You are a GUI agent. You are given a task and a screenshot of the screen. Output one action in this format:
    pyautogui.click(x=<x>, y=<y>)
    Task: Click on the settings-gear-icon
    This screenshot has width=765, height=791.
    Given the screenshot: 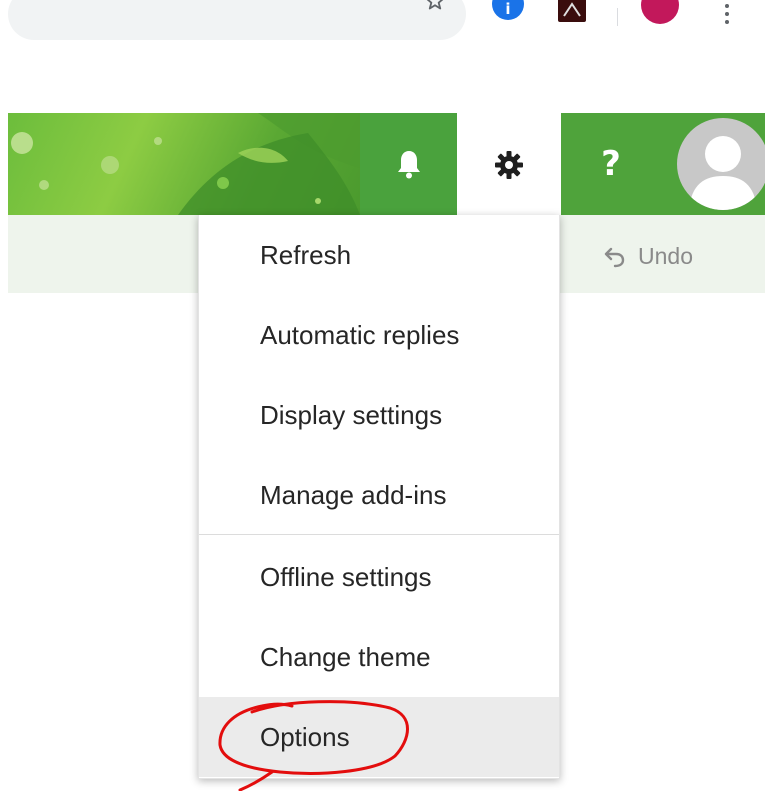 What is the action you would take?
    pyautogui.click(x=509, y=165)
    